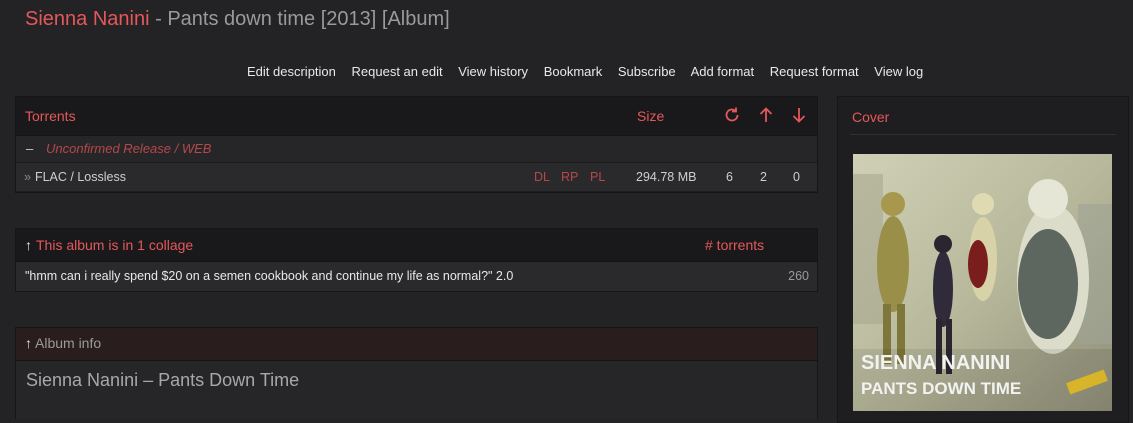 Image resolution: width=1133 pixels, height=423 pixels. Describe the element at coordinates (569, 177) in the screenshot. I see `report-link: RP` at that location.